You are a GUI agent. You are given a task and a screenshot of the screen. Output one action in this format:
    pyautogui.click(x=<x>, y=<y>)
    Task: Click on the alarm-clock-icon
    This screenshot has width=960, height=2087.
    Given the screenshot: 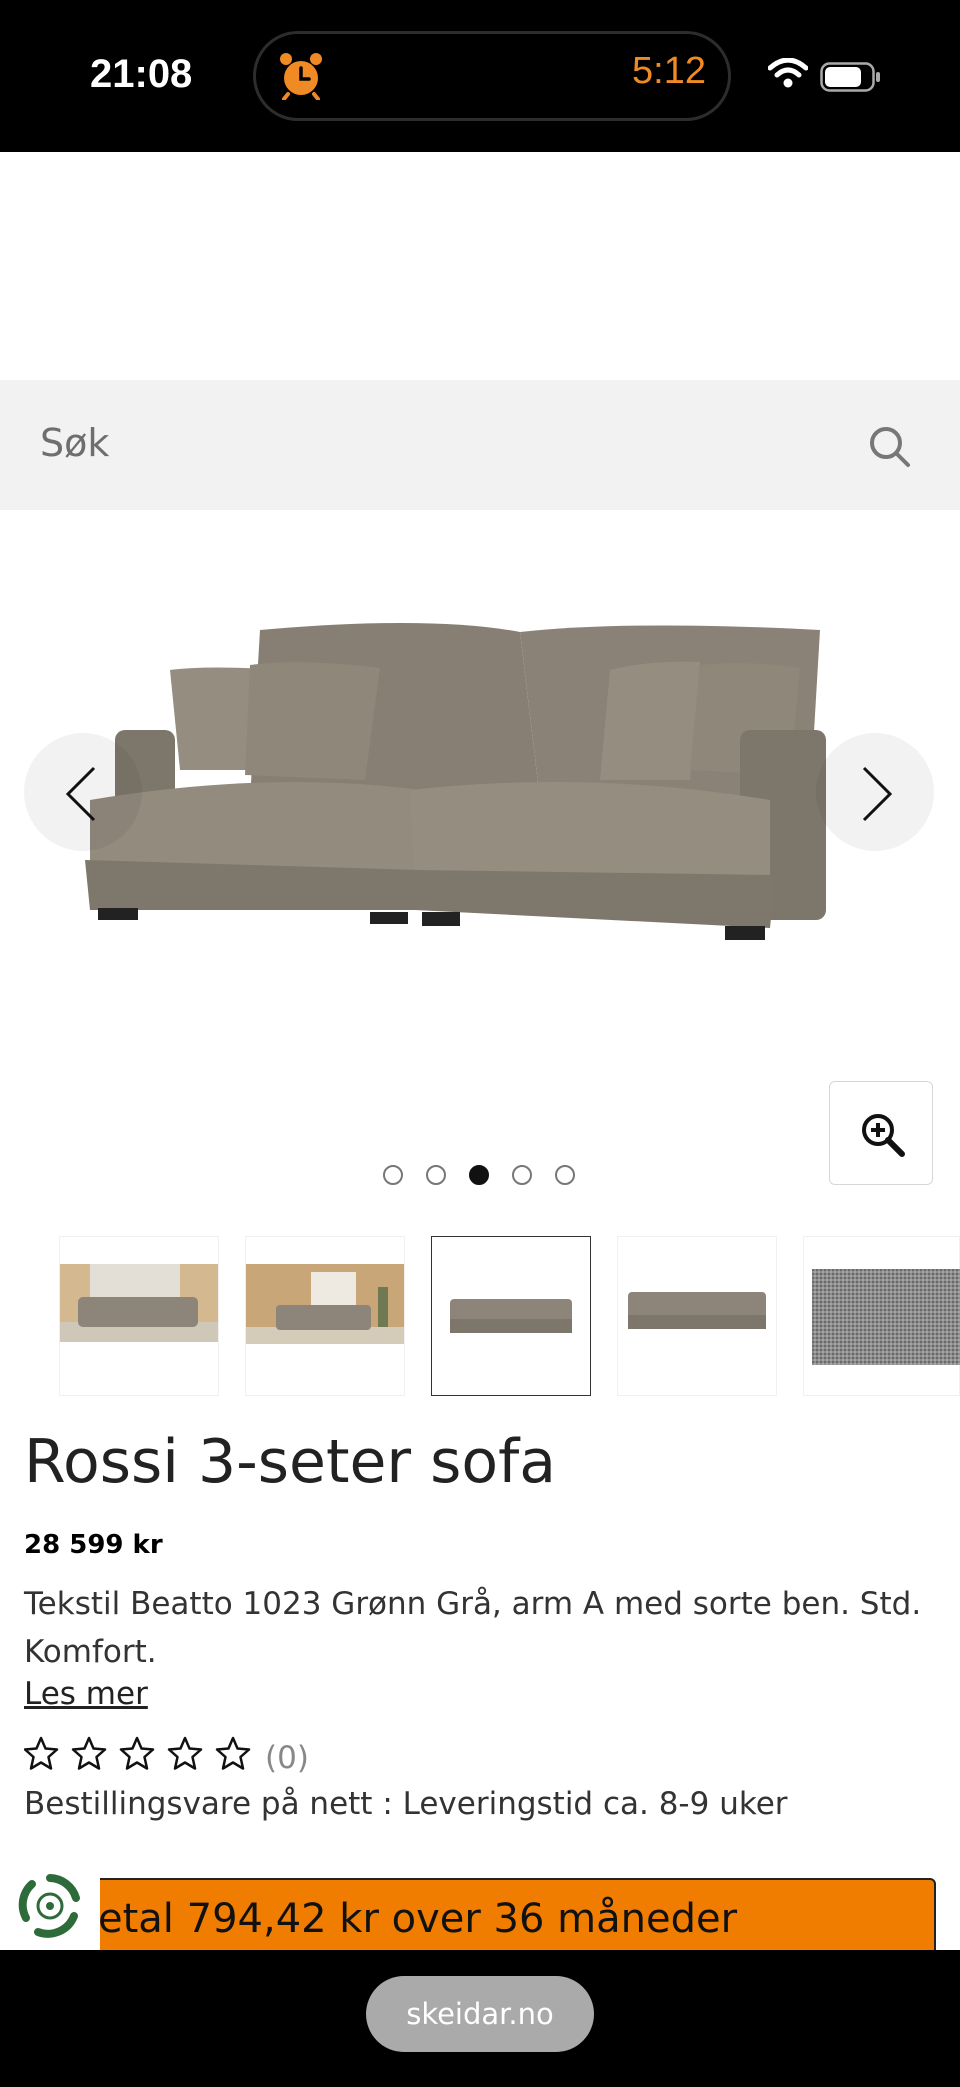 What is the action you would take?
    pyautogui.click(x=301, y=77)
    